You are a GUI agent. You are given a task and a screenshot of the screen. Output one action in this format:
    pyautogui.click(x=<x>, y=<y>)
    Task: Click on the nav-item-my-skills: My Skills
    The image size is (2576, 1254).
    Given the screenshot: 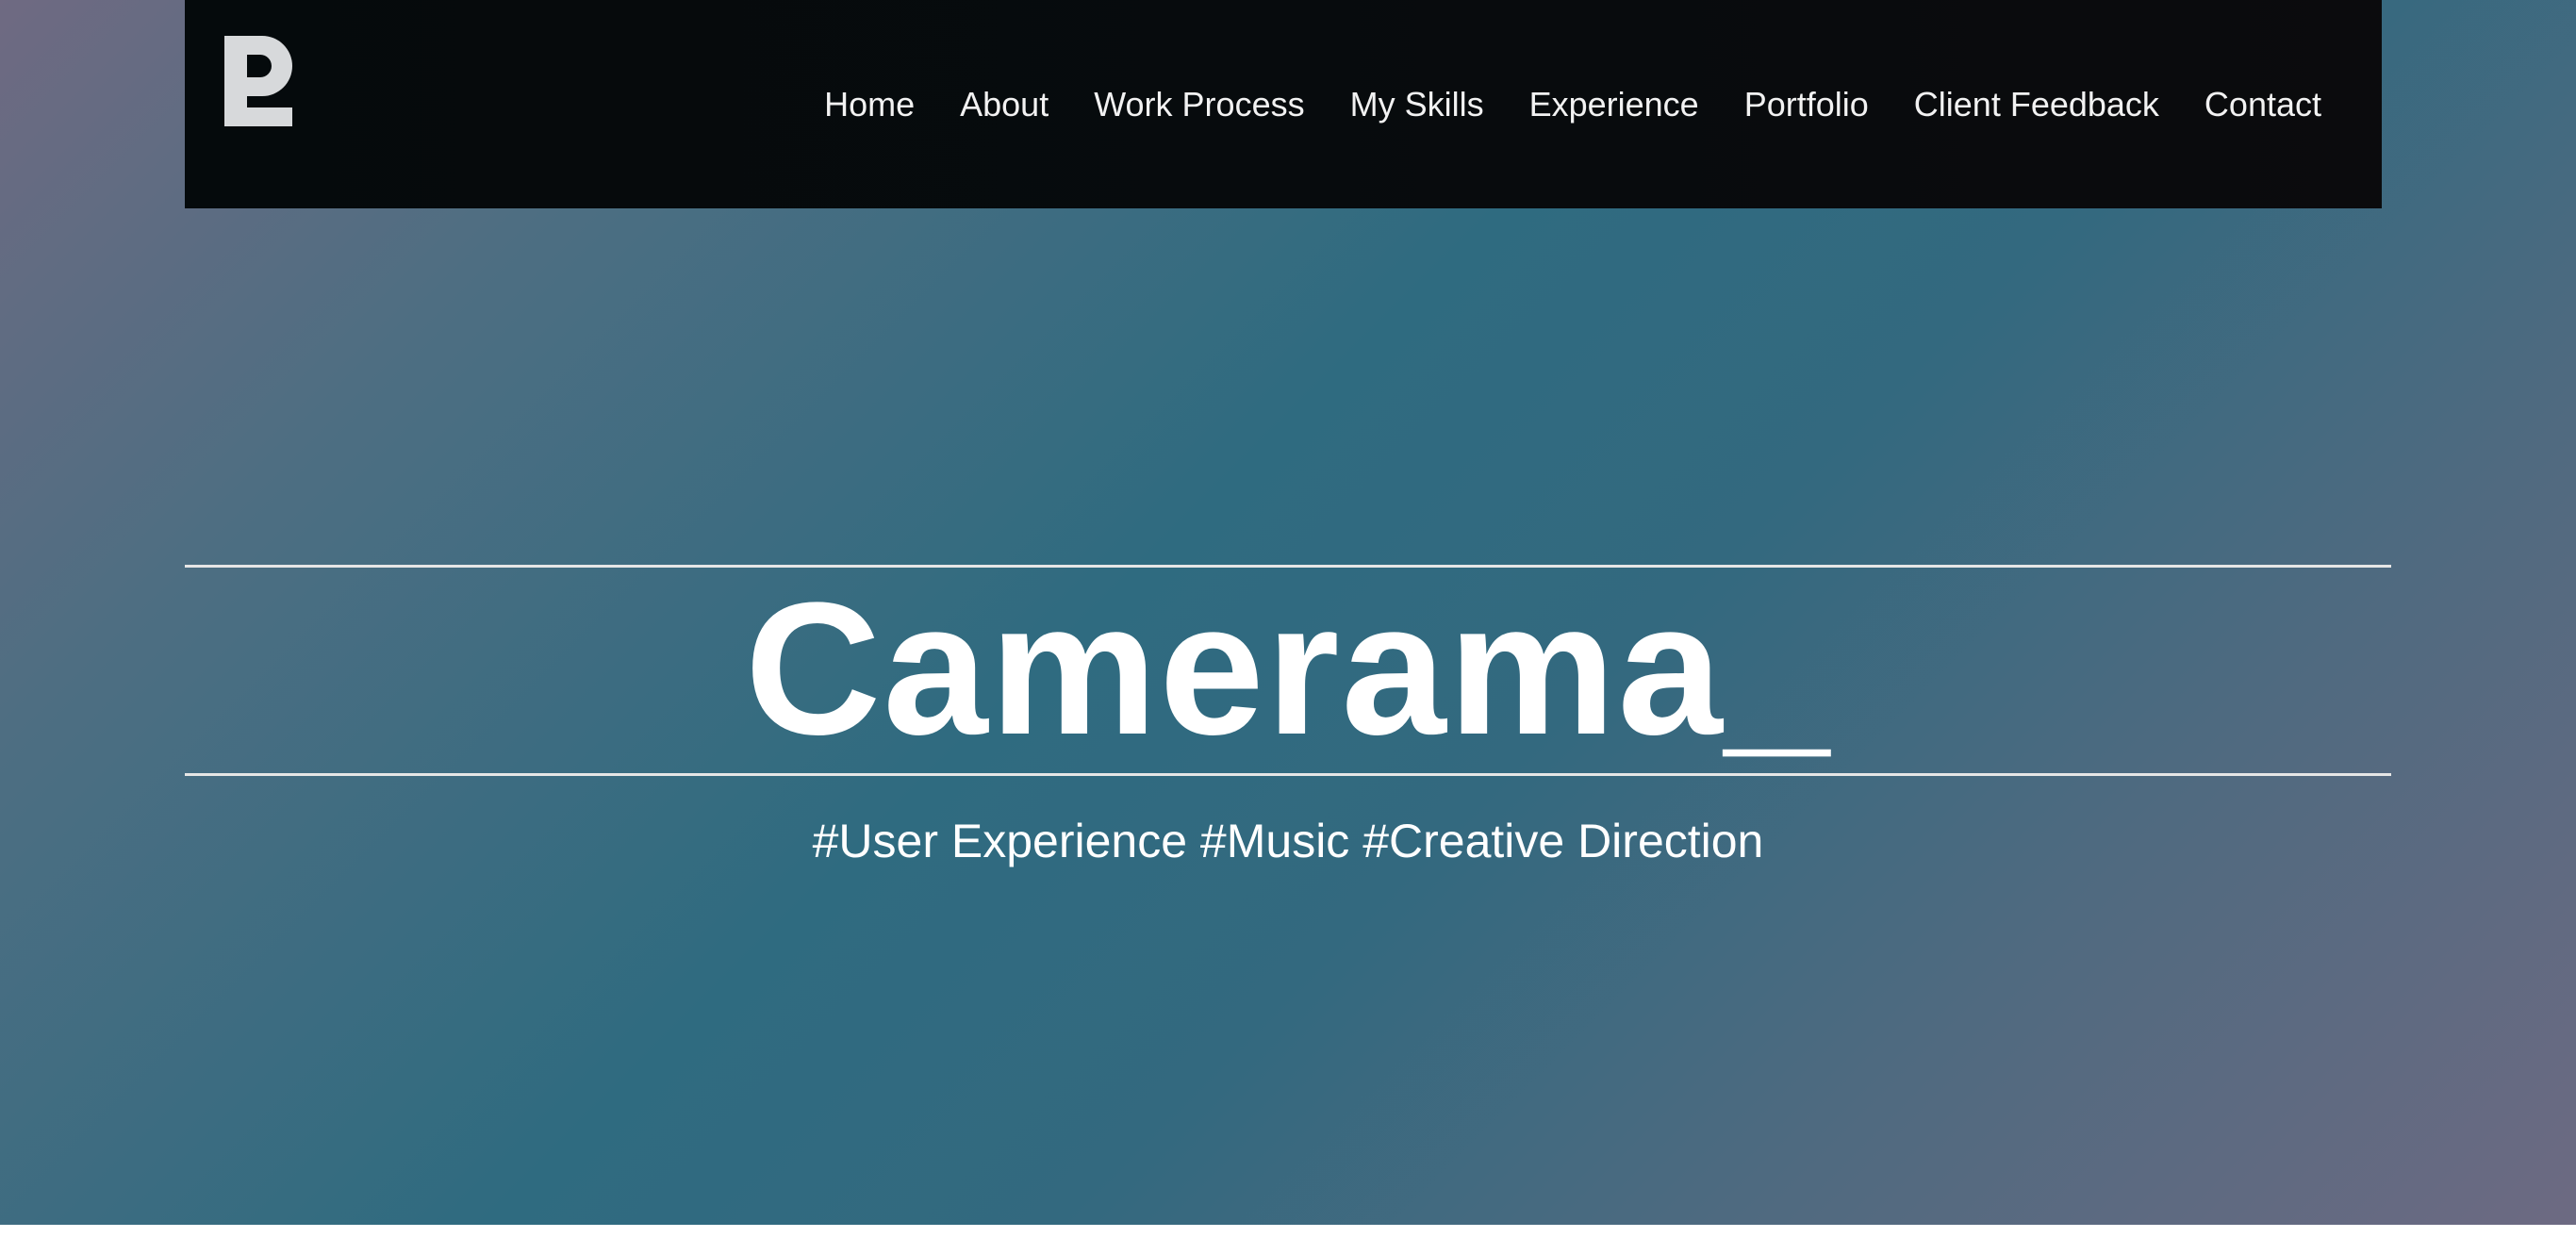 What is the action you would take?
    pyautogui.click(x=1417, y=104)
    